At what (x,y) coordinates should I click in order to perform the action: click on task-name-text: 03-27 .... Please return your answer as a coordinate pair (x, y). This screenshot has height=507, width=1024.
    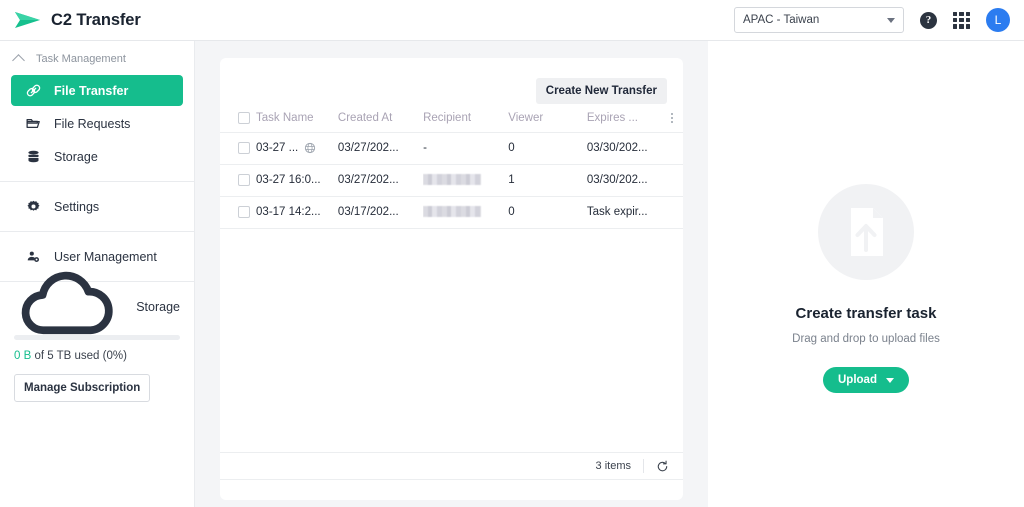
    Looking at the image, I should click on (277, 148).